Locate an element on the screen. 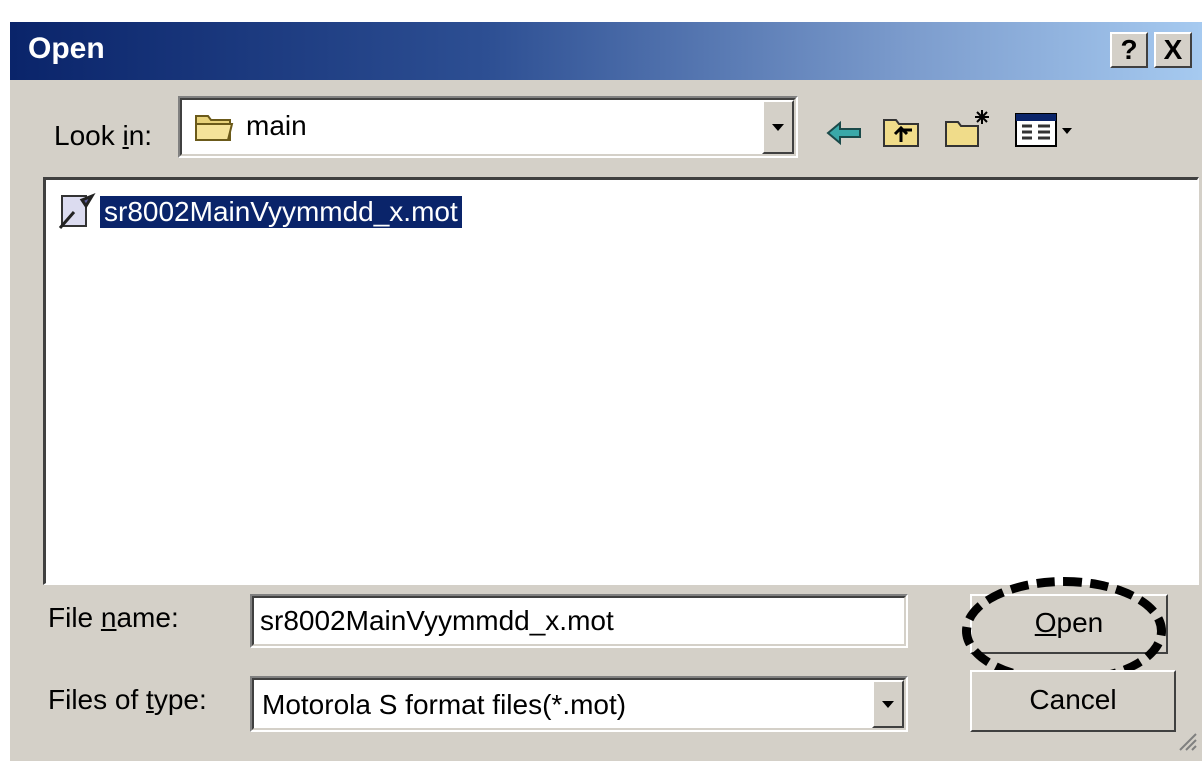 The height and width of the screenshot is (761, 1202). files-of-type-label-post: ype: is located at coordinates (180, 699).